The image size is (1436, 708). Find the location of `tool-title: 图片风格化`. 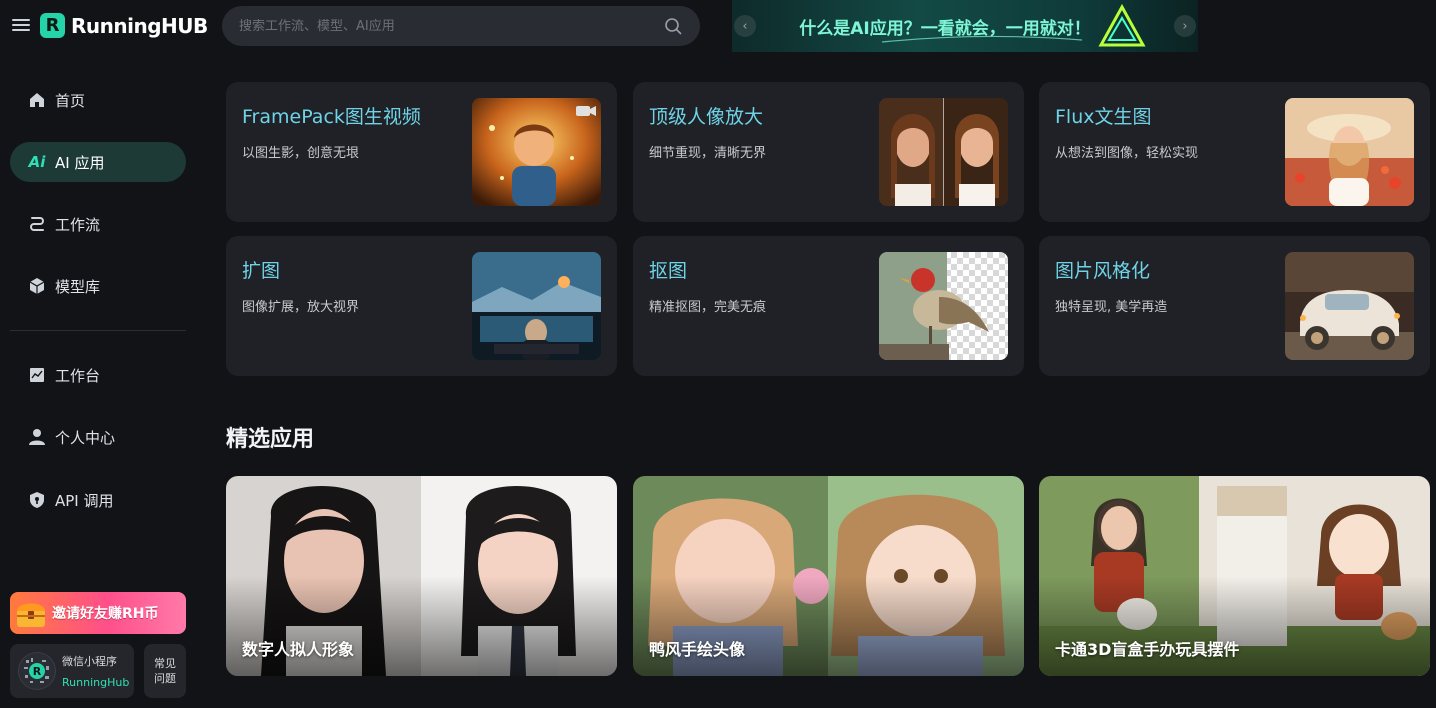

tool-title: 图片风格化 is located at coordinates (1103, 271).